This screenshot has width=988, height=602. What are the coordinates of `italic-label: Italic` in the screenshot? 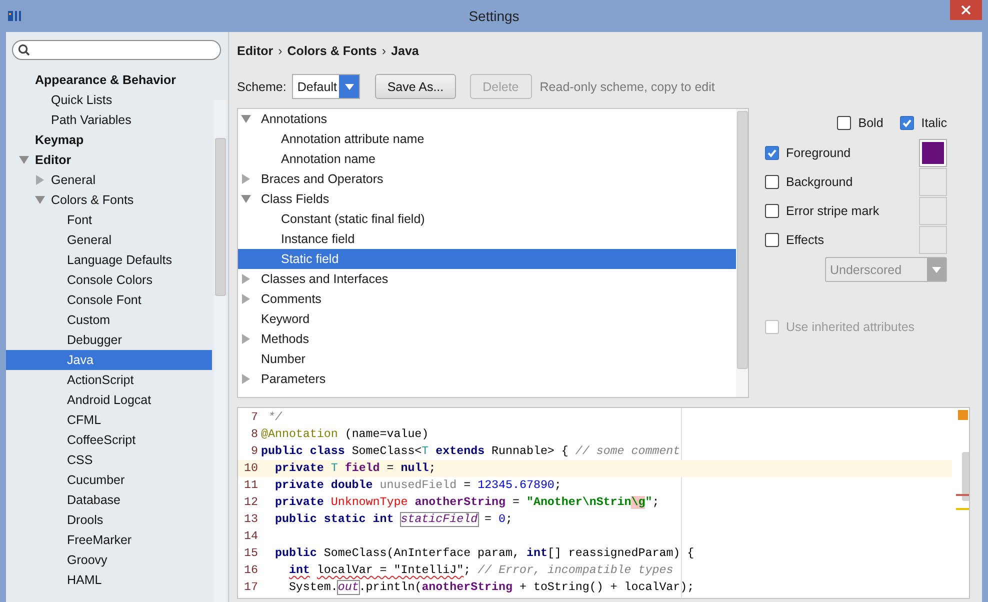 It's located at (934, 123).